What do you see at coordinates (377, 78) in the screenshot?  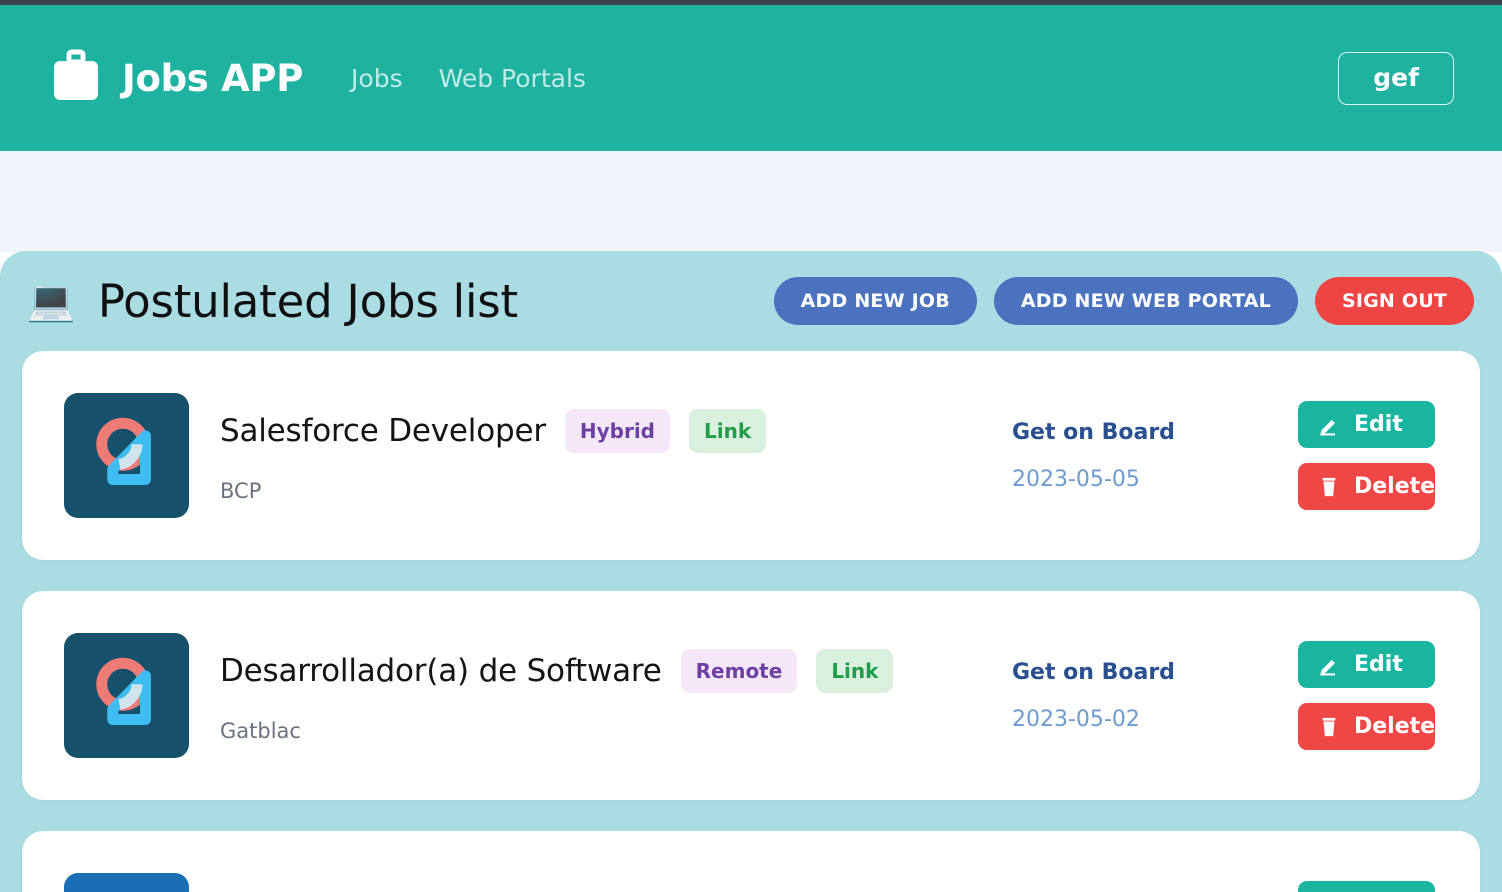 I see `nav-link-jobs: Jobs` at bounding box center [377, 78].